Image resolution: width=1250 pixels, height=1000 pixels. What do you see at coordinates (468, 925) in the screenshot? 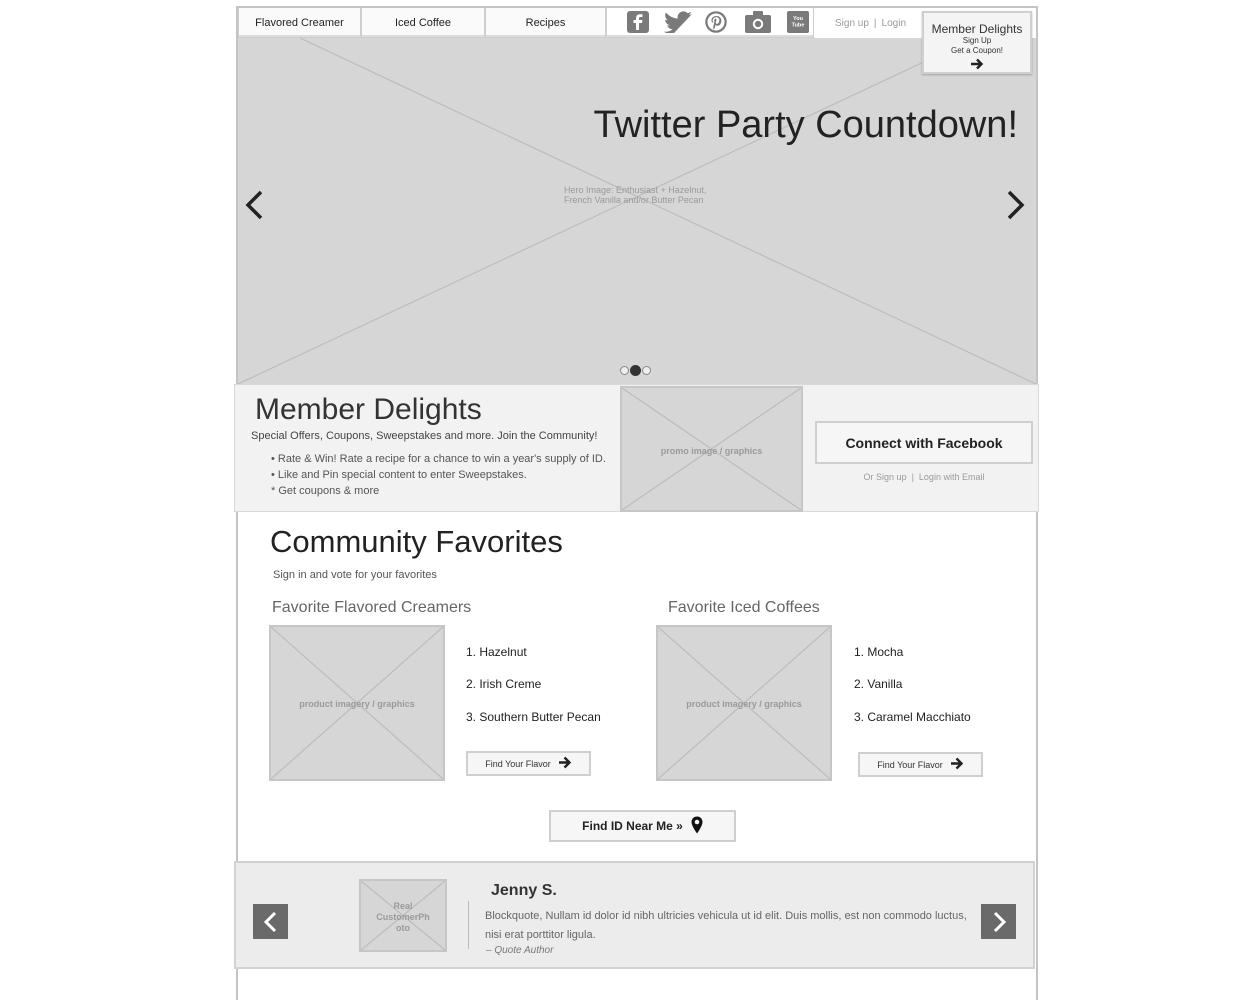
I see `quote-rule` at bounding box center [468, 925].